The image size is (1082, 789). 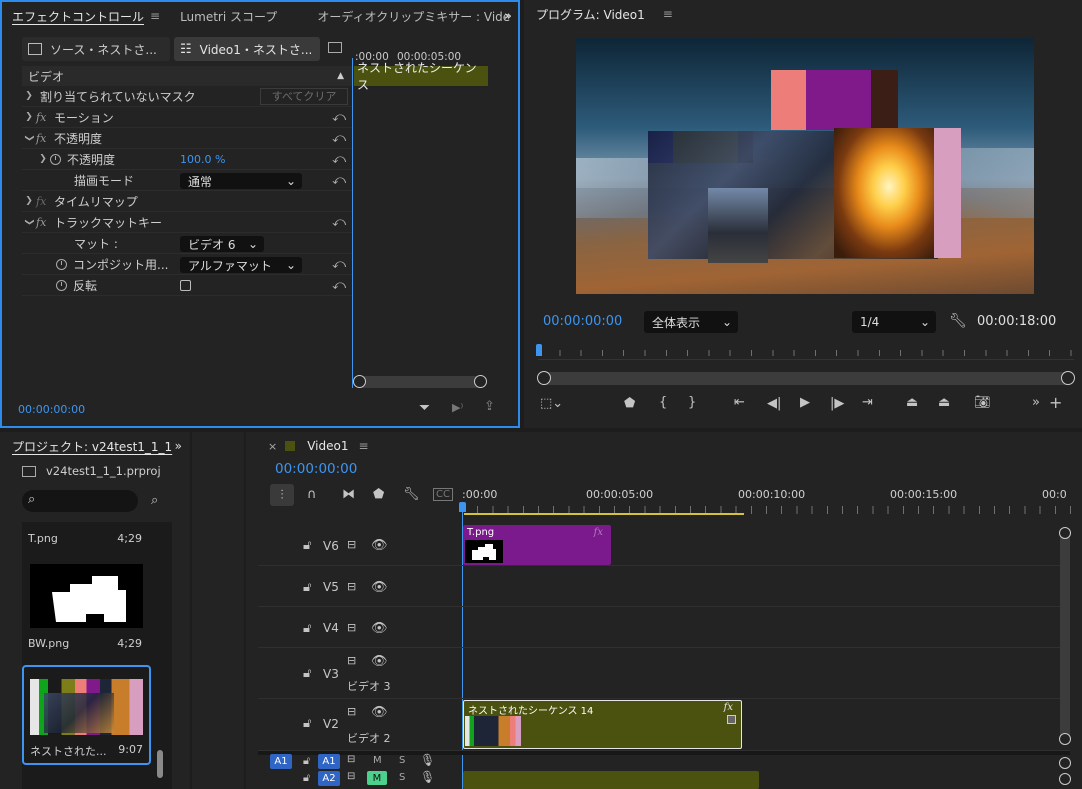 I want to click on a1-track-target: A1, so click(x=329, y=761).